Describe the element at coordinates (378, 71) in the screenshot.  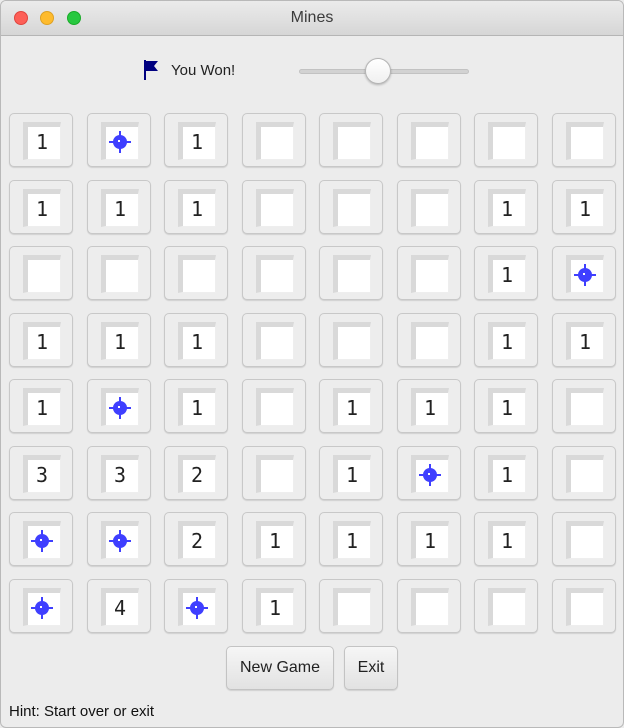
I see `slider-thumb` at that location.